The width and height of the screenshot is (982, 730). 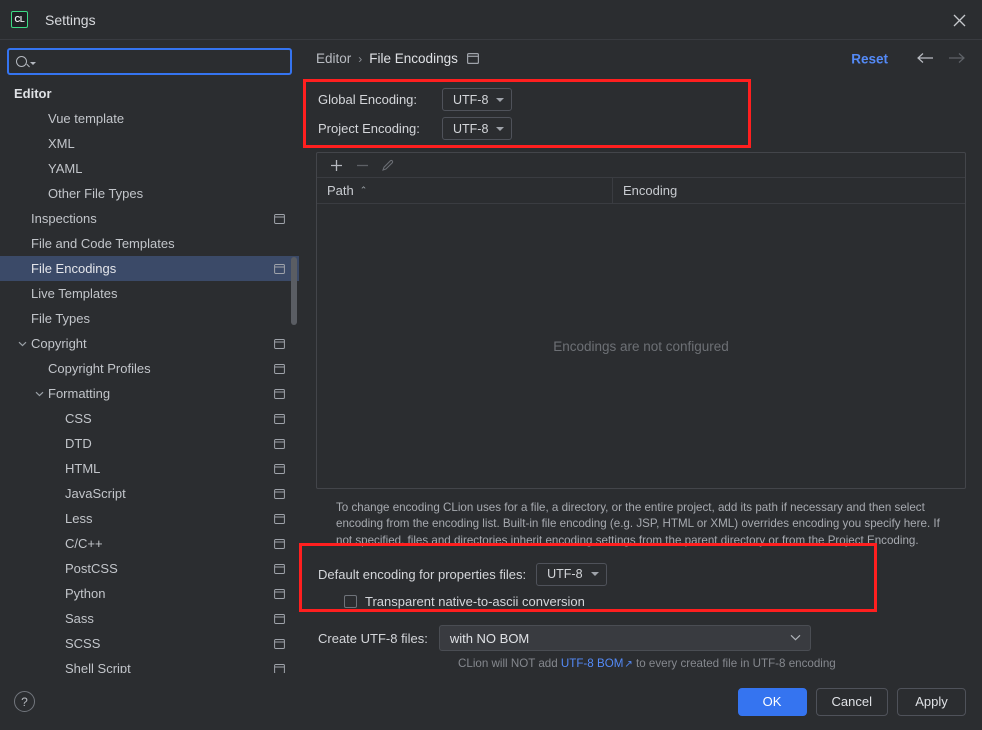 I want to click on sidebar-item-less: Less, so click(x=149, y=518).